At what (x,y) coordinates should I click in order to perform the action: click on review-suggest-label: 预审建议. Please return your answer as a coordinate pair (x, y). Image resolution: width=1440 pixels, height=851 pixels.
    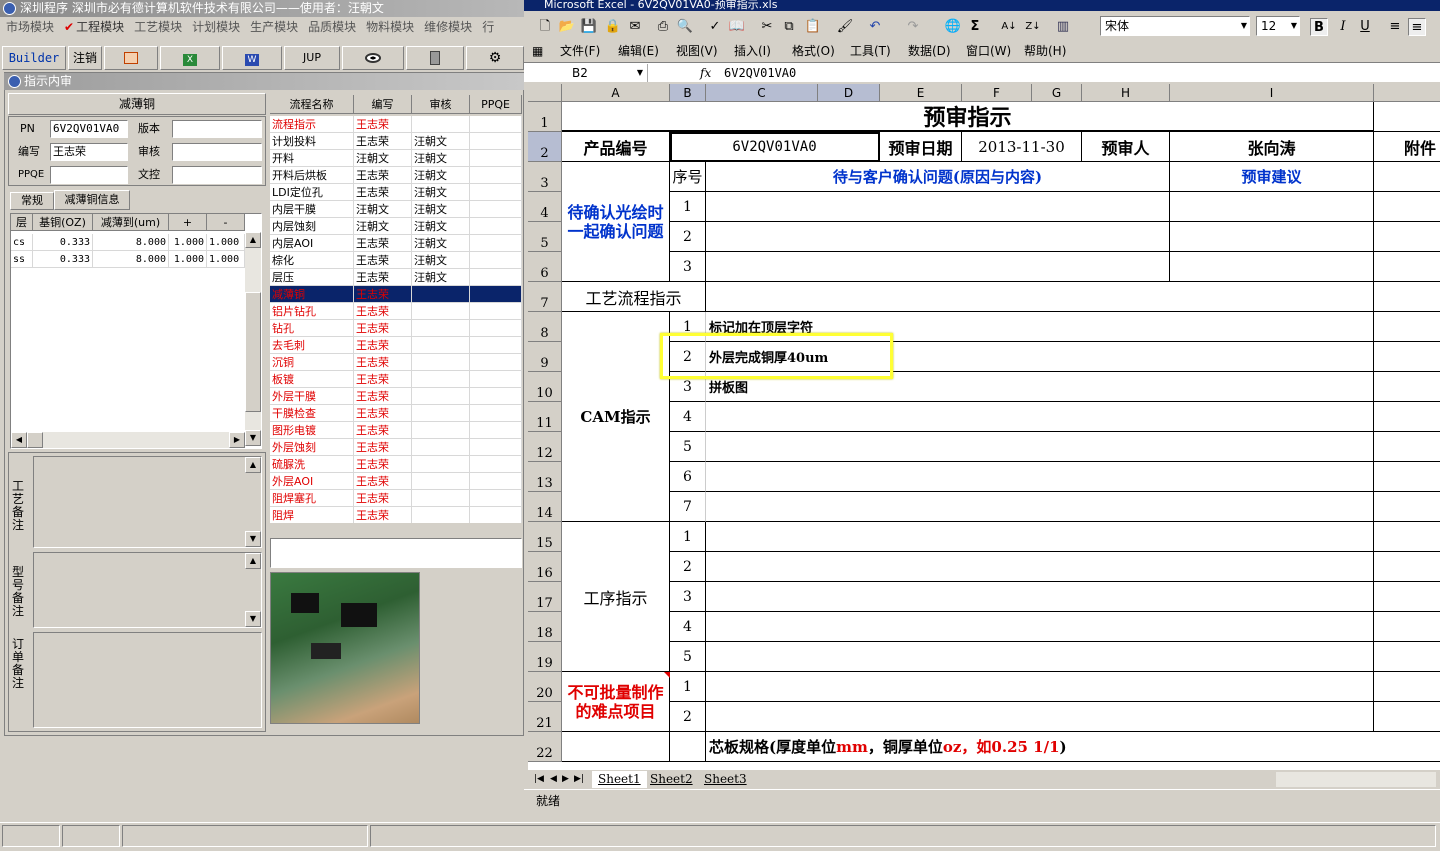
    Looking at the image, I should click on (1272, 177).